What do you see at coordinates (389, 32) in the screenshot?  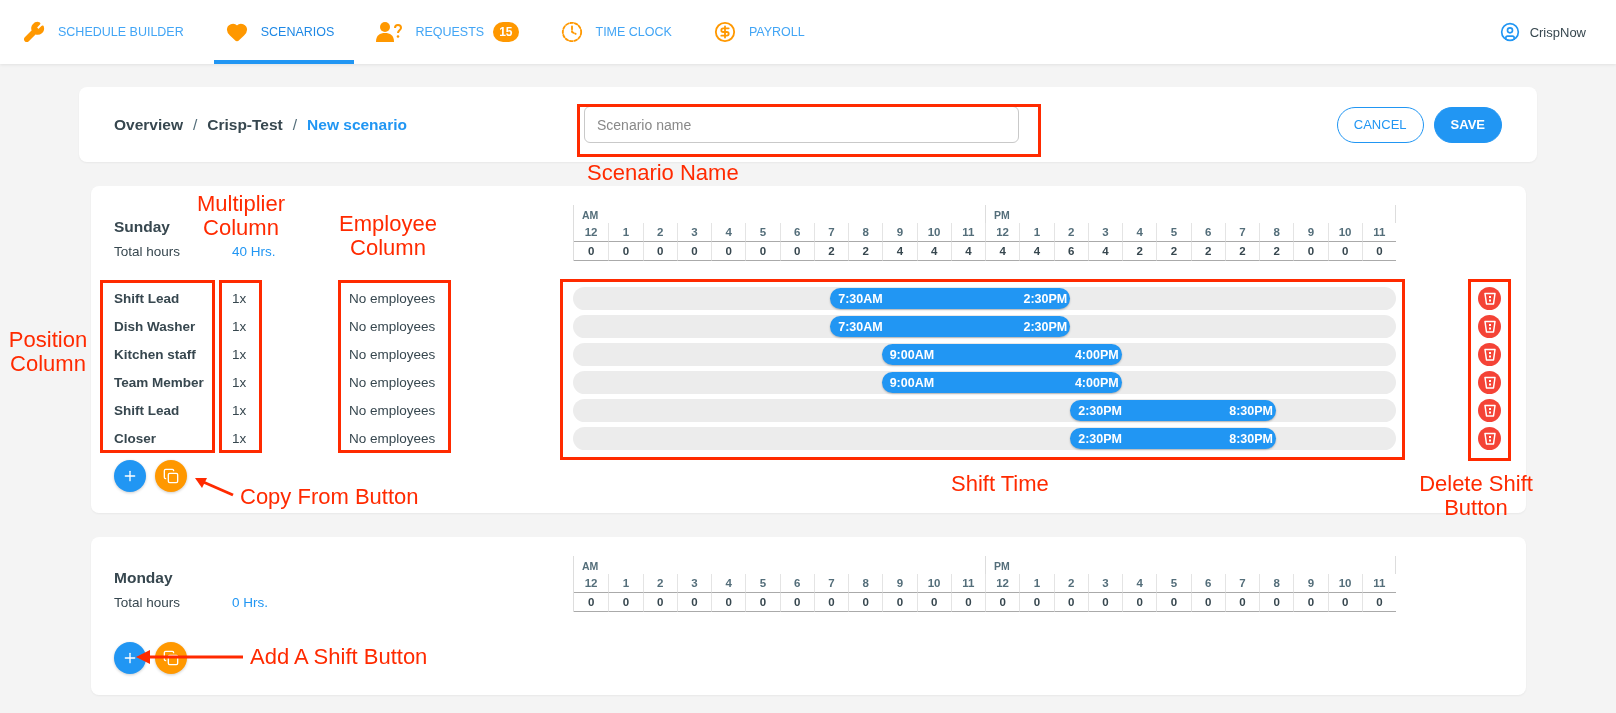 I see `person-question-icon` at bounding box center [389, 32].